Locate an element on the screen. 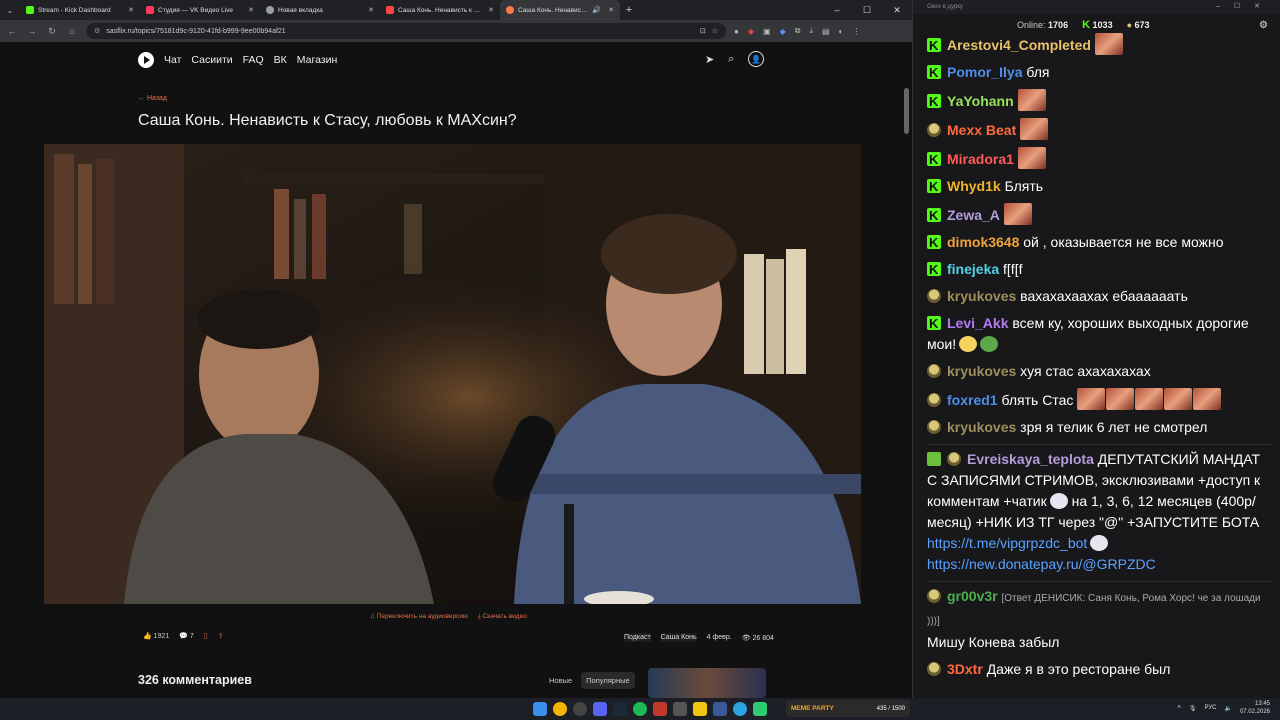 This screenshot has height=720, width=1280. home-icon: ⌂ is located at coordinates (72, 31).